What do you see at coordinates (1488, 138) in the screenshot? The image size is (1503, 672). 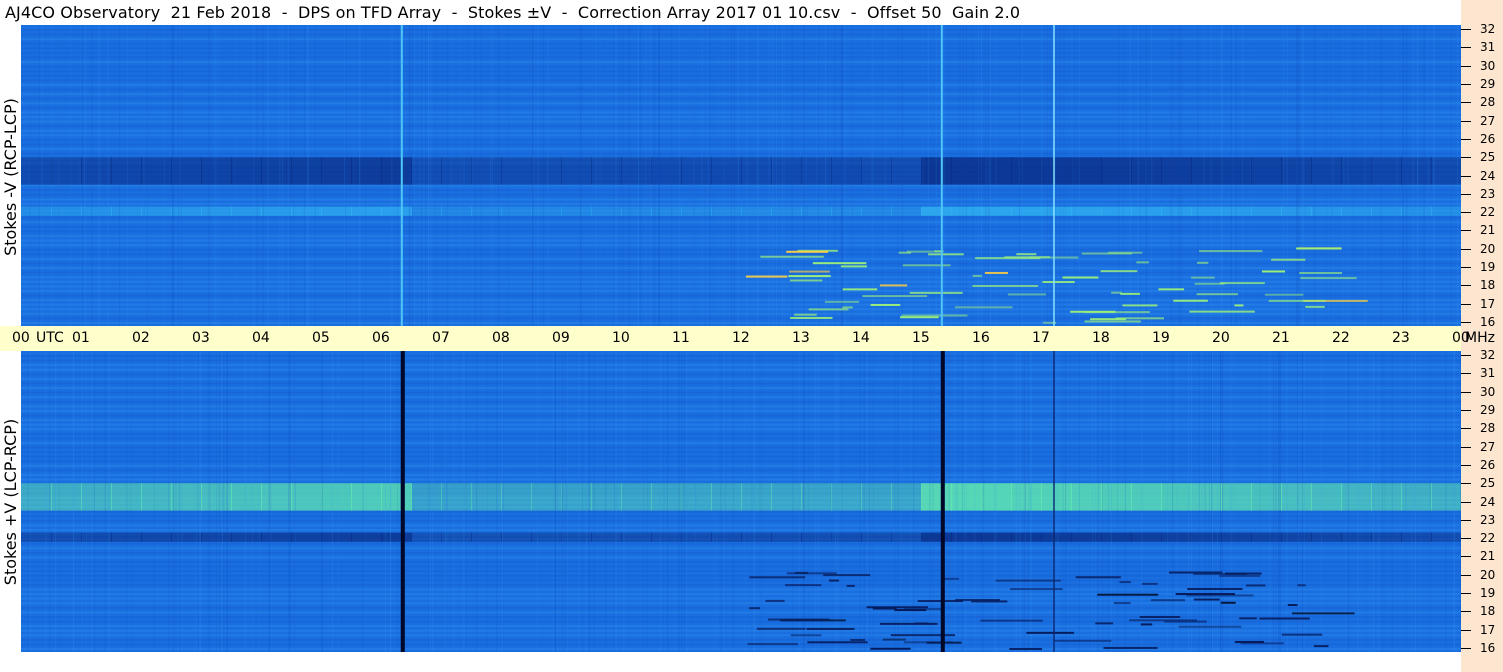 I see `frequency-tick-label: 26` at bounding box center [1488, 138].